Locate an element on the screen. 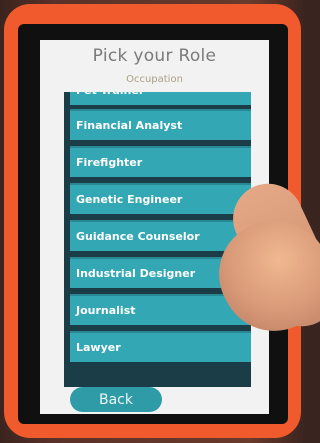  section-label: Occupation is located at coordinates (154, 79).